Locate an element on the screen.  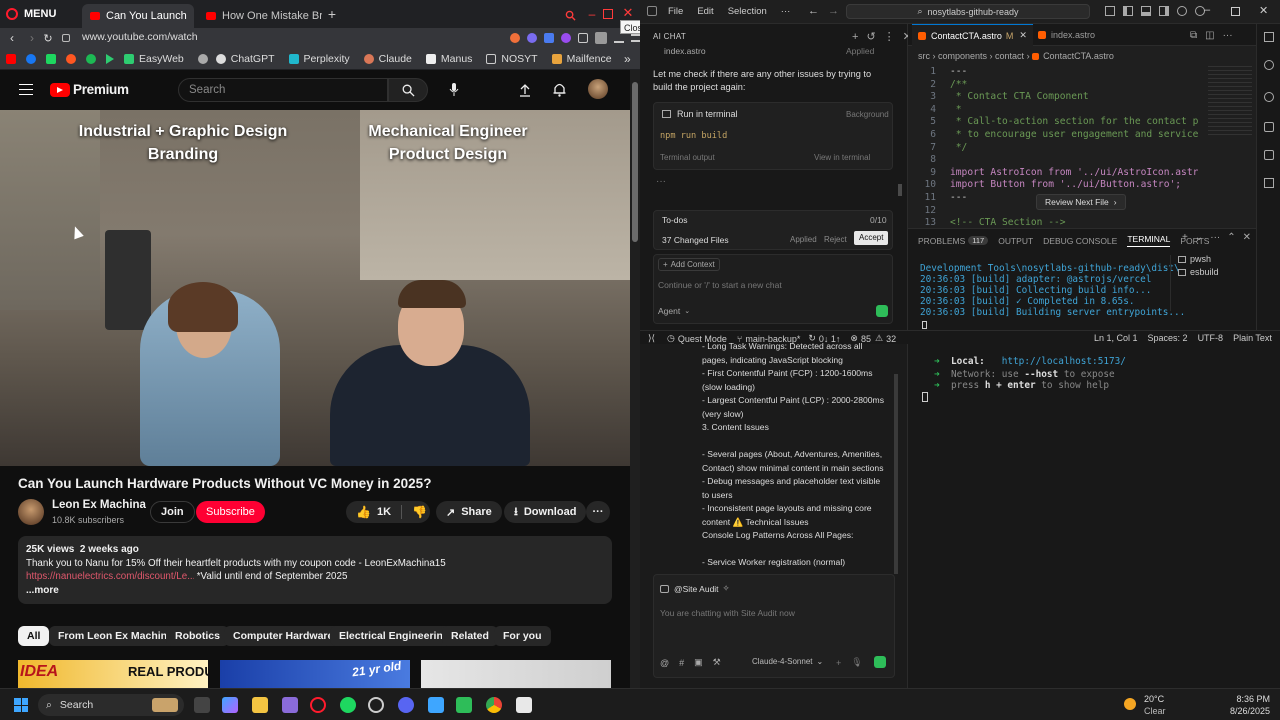
chip-robotics: Robotics is located at coordinates (197, 636).